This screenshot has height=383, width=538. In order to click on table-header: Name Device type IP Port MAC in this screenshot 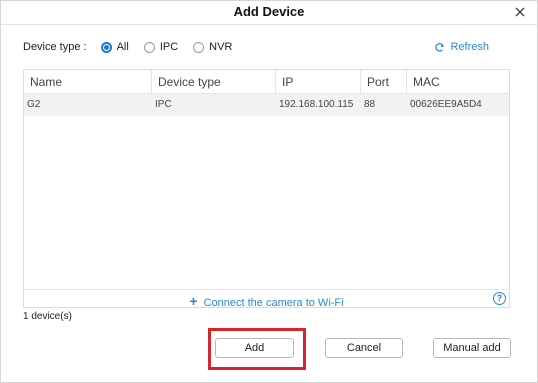, I will do `click(266, 82)`.